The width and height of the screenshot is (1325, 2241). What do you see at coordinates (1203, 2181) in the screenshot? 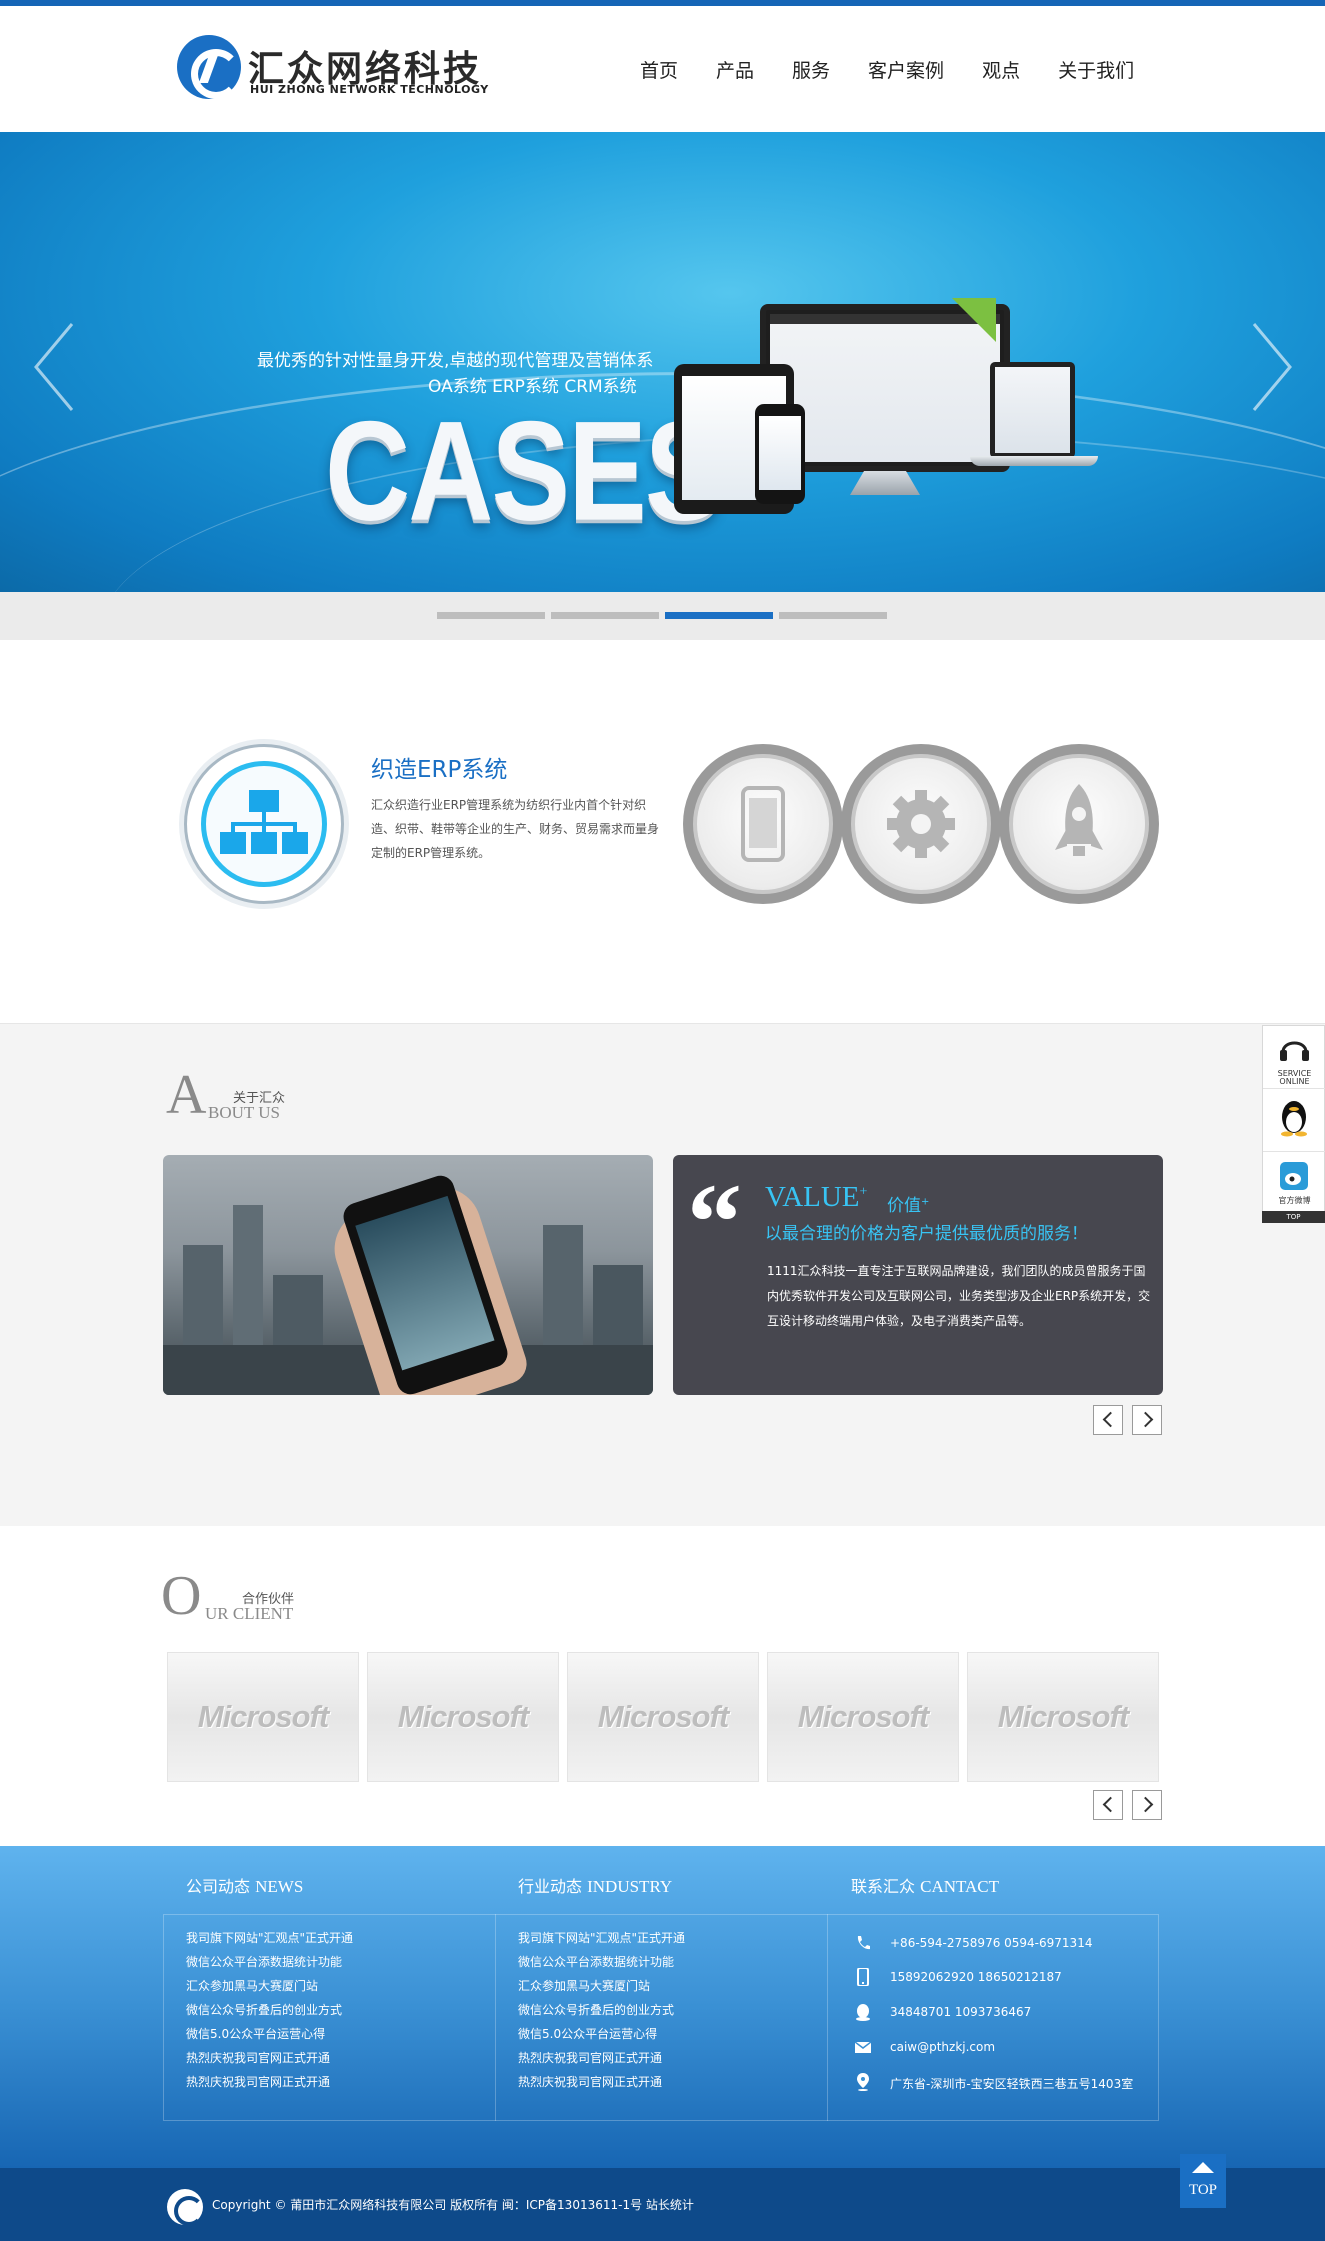
I see `back-to-top-button: TOP` at bounding box center [1203, 2181].